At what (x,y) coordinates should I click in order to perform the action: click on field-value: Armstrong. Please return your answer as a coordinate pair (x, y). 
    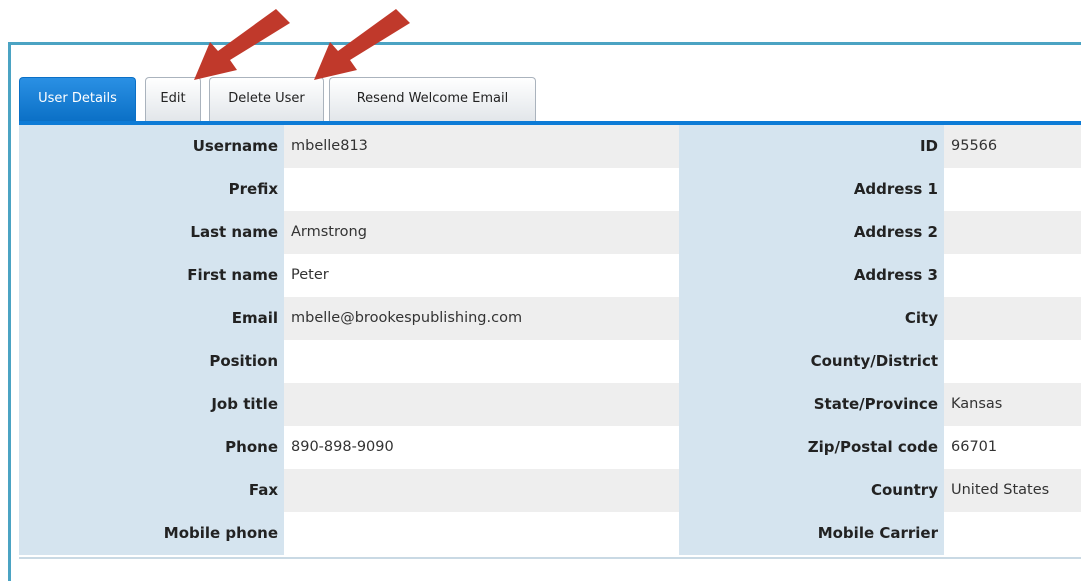
    Looking at the image, I should click on (481, 232).